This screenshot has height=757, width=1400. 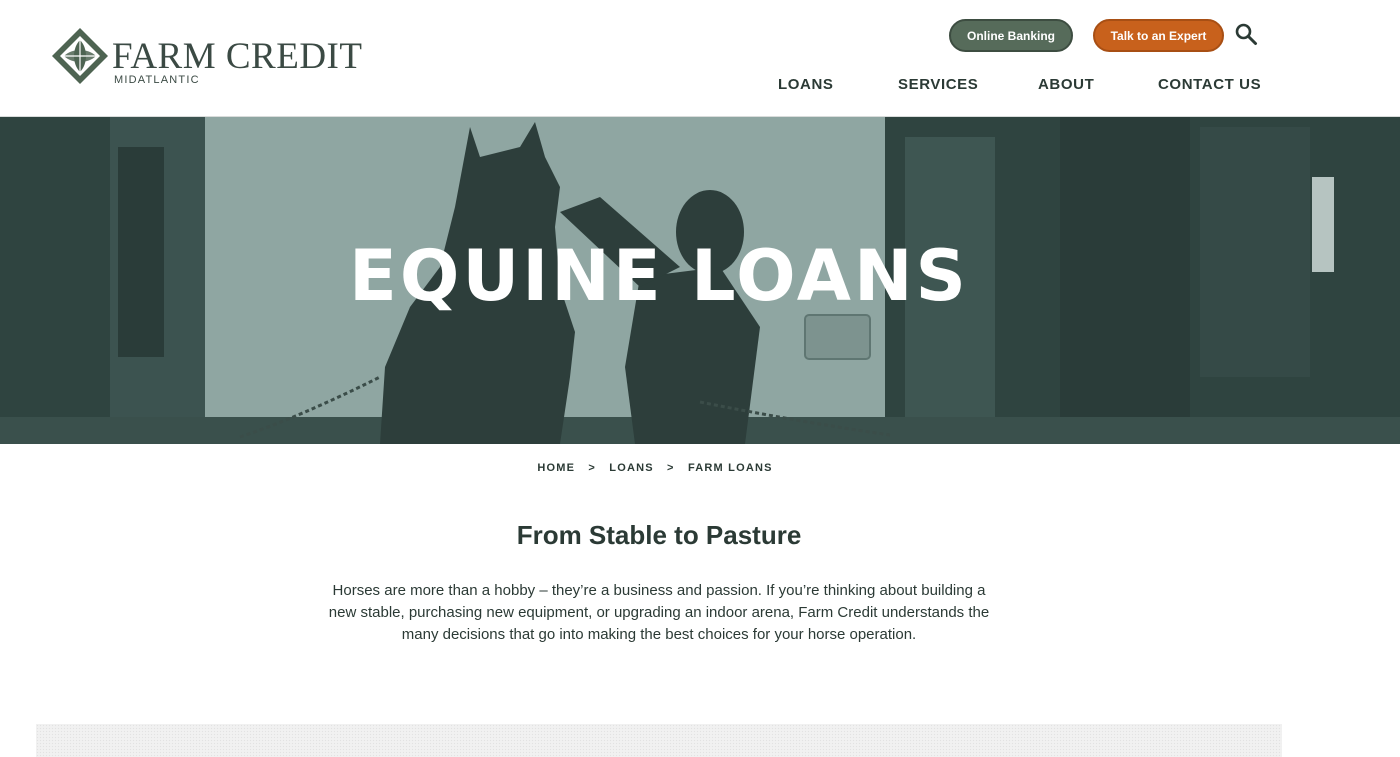 What do you see at coordinates (556, 468) in the screenshot?
I see `breadcrumb-home: HOME` at bounding box center [556, 468].